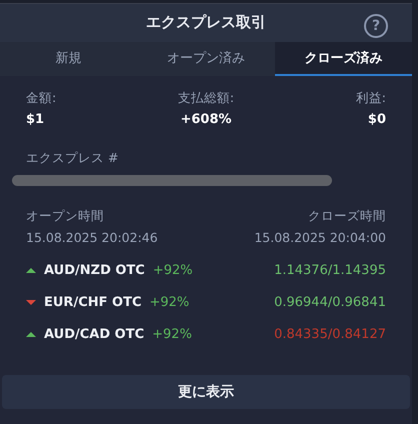  What do you see at coordinates (206, 59) in the screenshot?
I see `tab: オープン済み` at bounding box center [206, 59].